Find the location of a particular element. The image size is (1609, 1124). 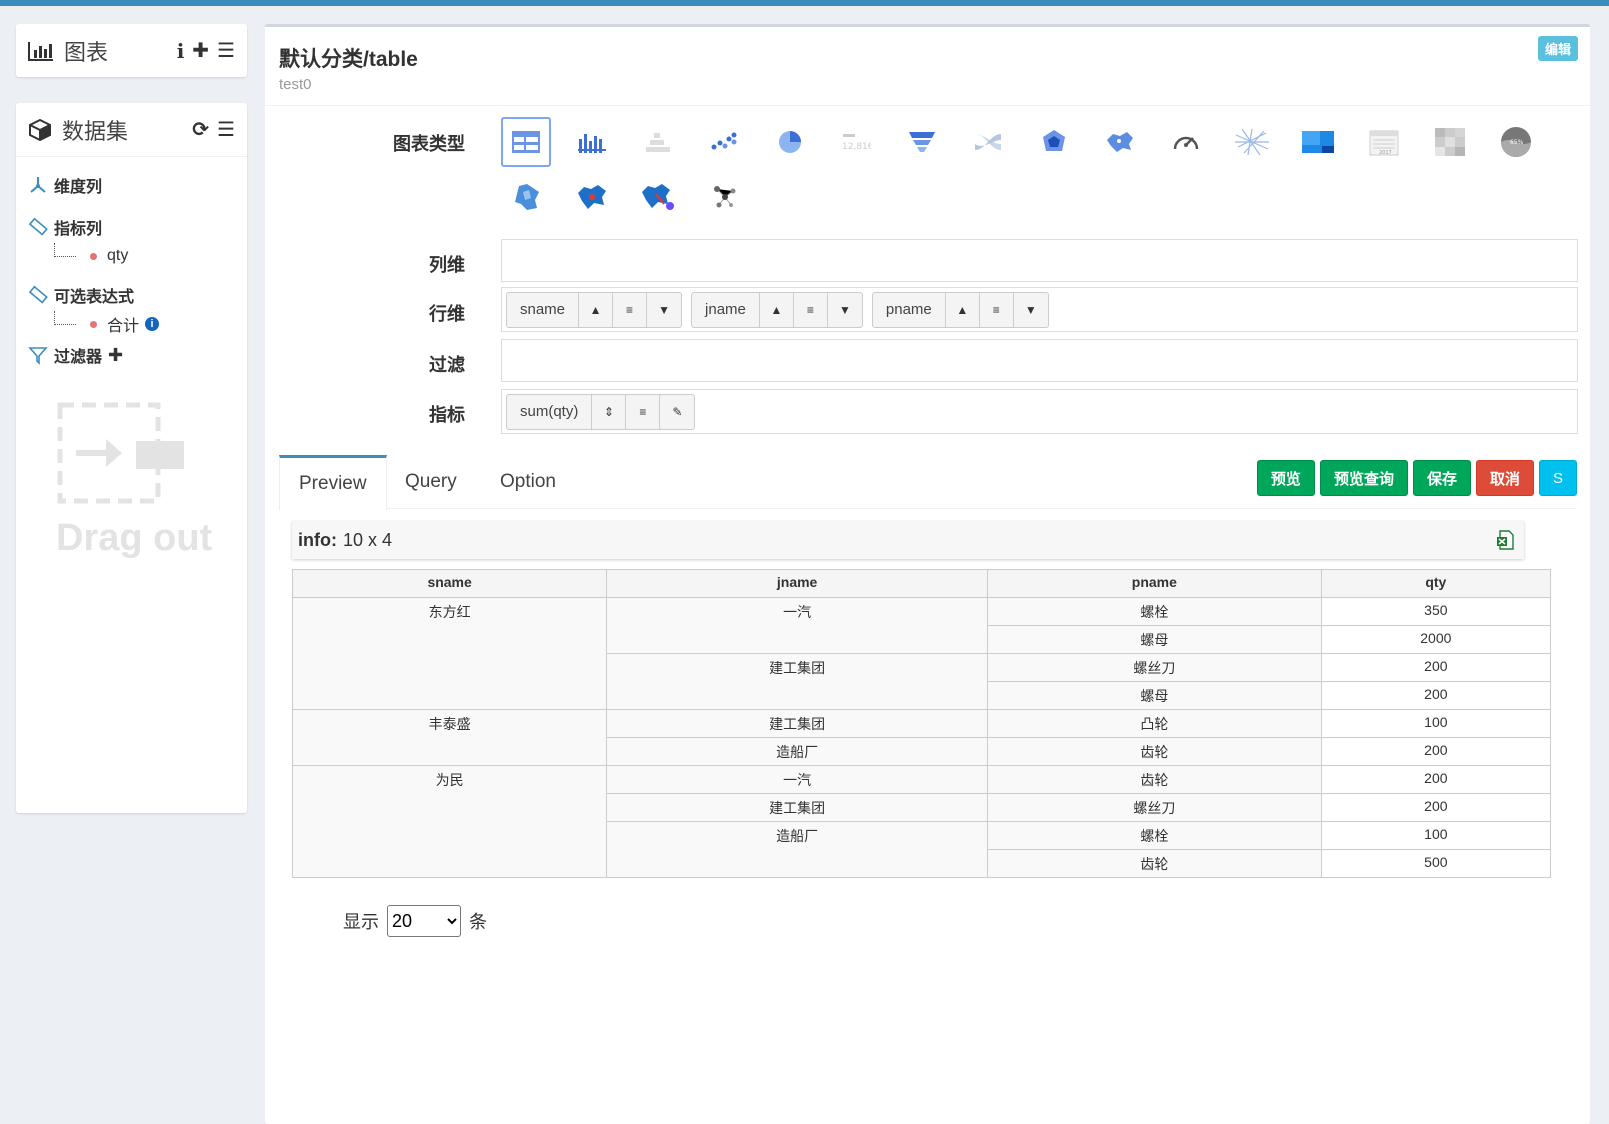

cell-qty: 100 is located at coordinates (1436, 723).